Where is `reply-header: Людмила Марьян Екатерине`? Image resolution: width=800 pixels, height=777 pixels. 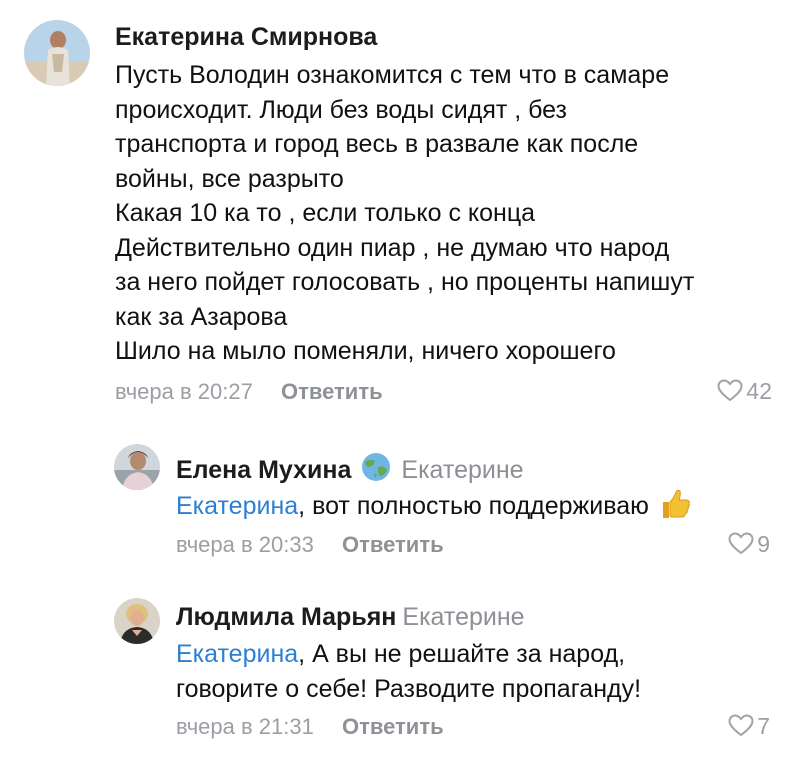 reply-header: Людмила Марьян Екатерине is located at coordinates (350, 617).